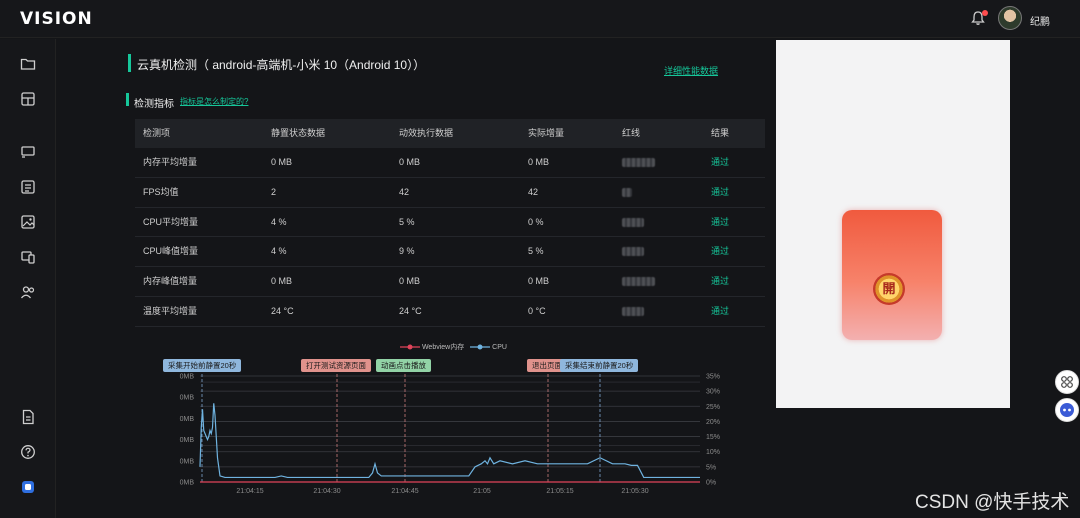 This screenshot has height=518, width=1080. I want to click on section-accent, so click(127, 99).